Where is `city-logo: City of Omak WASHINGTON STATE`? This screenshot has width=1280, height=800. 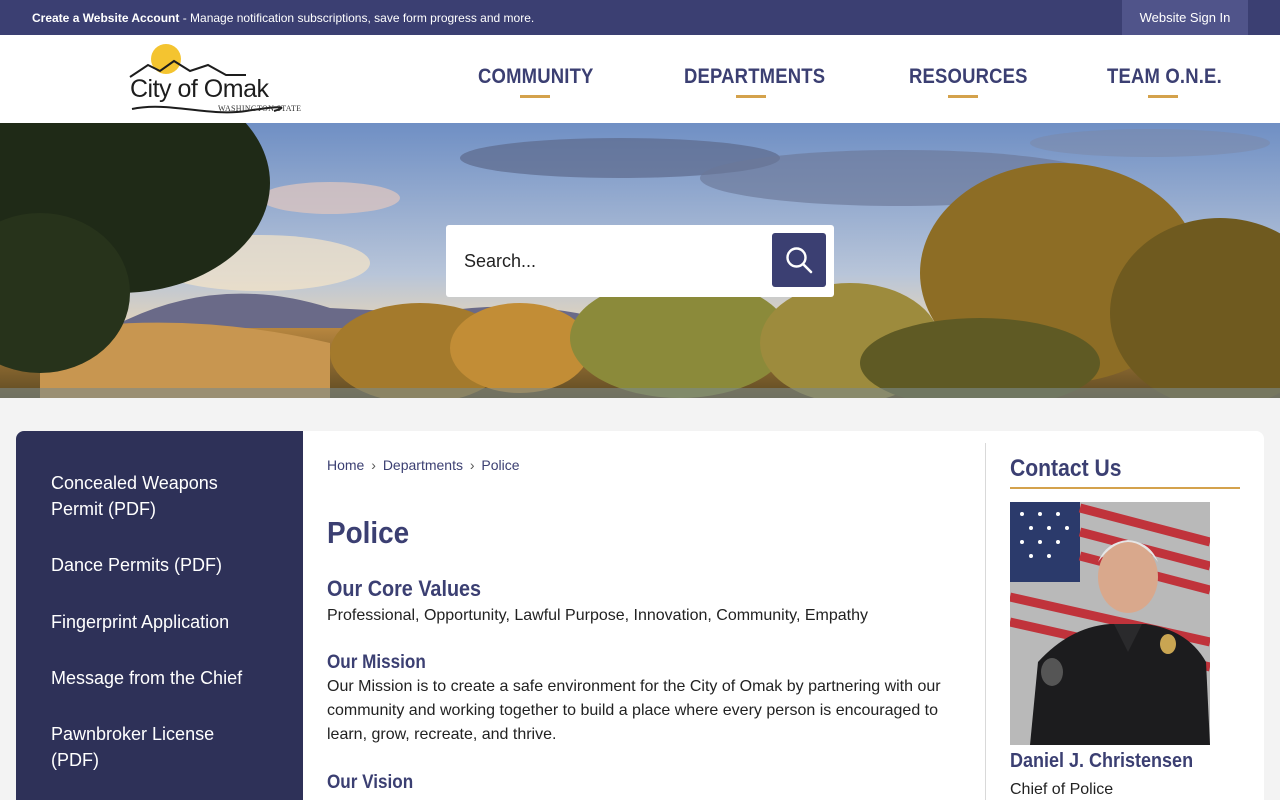 city-logo: City of Omak WASHINGTON STATE is located at coordinates (220, 79).